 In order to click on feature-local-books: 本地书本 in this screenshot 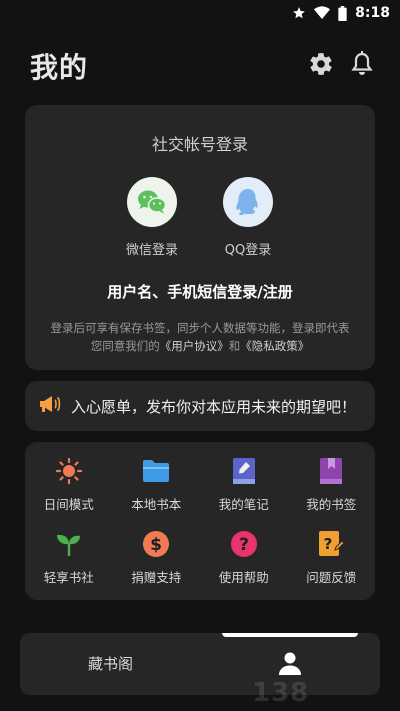, I will do `click(157, 484)`.